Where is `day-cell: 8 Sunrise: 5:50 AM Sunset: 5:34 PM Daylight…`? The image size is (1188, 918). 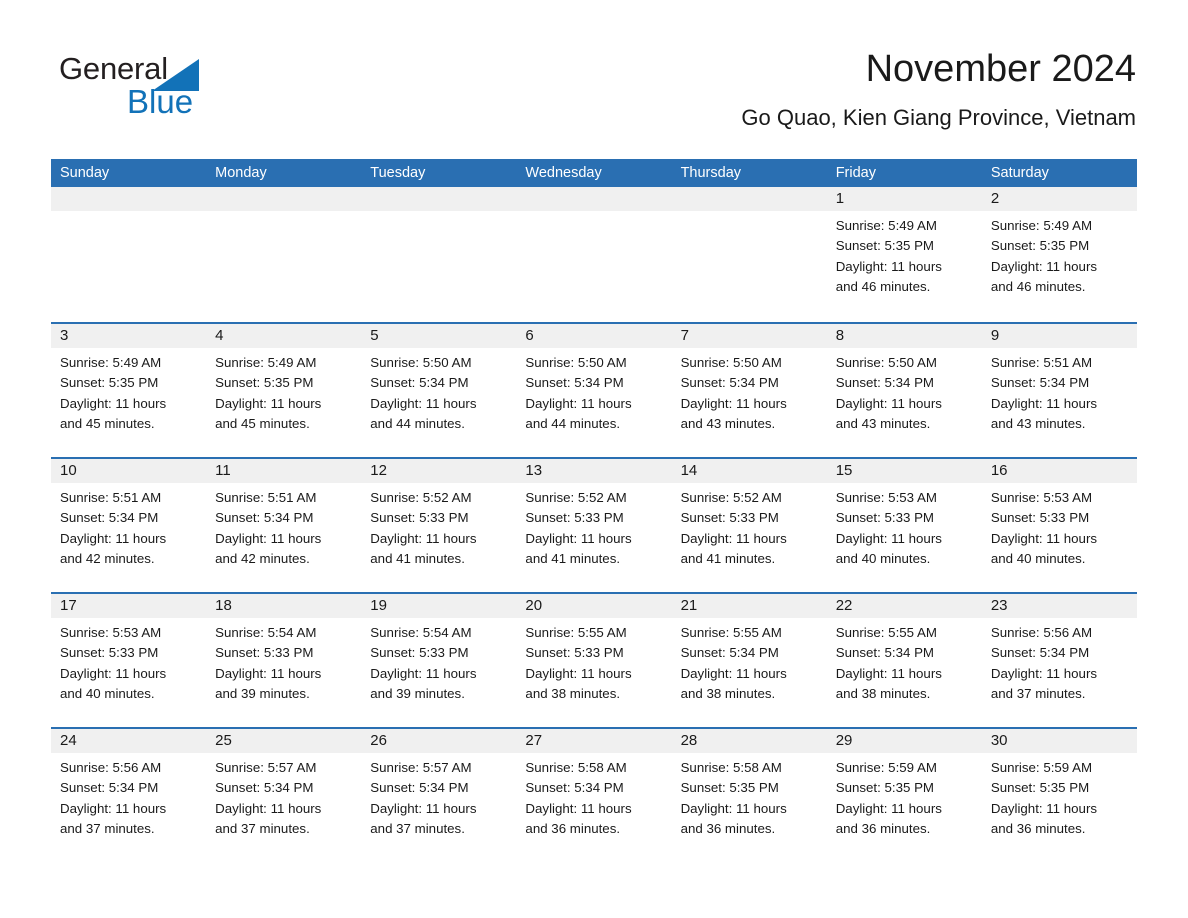 day-cell: 8 Sunrise: 5:50 AM Sunset: 5:34 PM Daylight… is located at coordinates (904, 390).